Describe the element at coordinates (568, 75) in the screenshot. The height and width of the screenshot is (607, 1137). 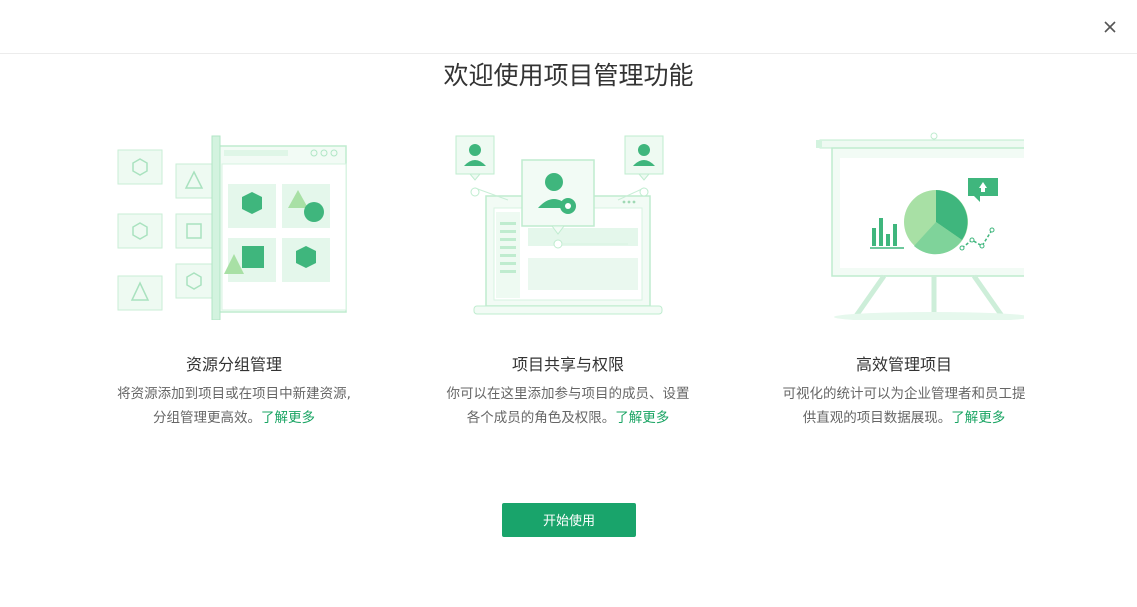
I see `dialog-title: 欢迎使用项目管理功能` at that location.